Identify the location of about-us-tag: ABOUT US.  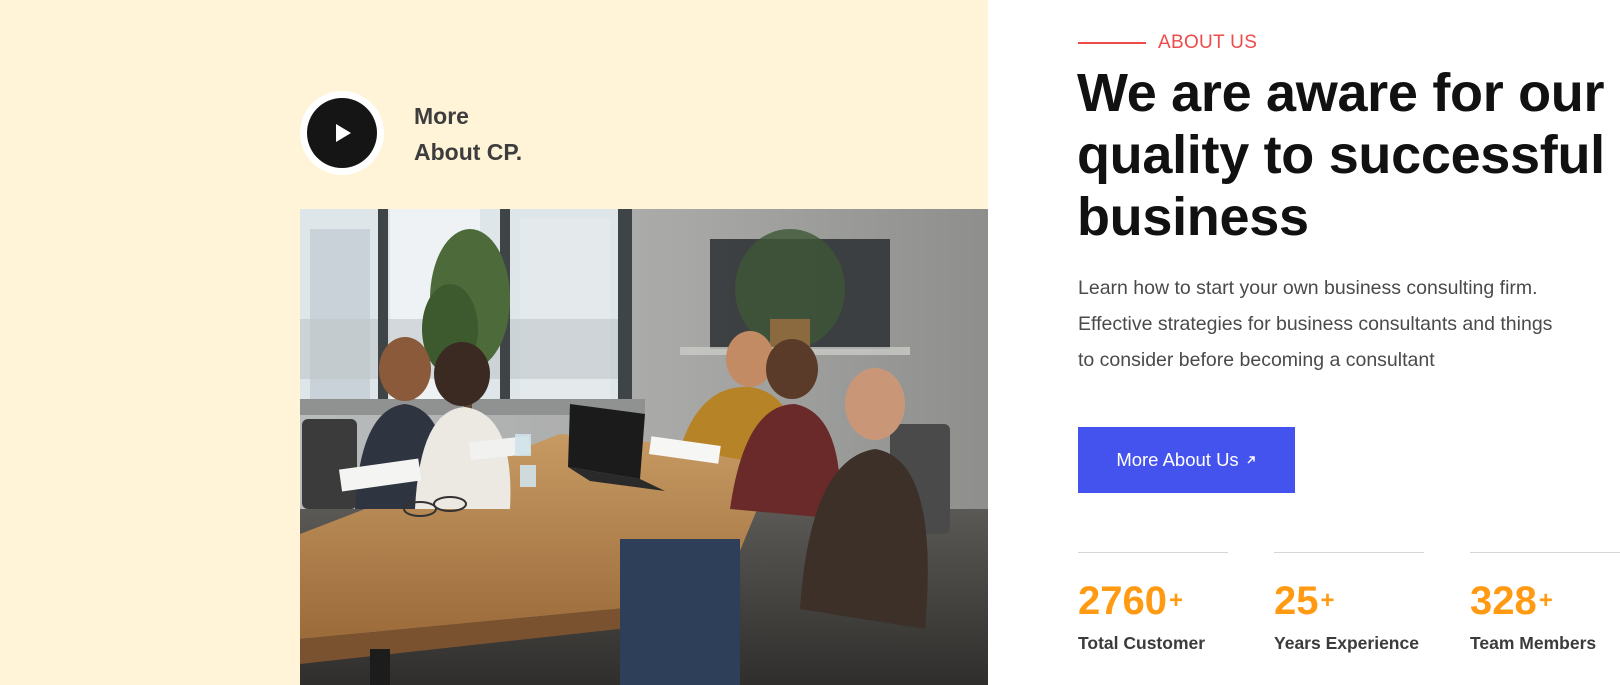
(1167, 43).